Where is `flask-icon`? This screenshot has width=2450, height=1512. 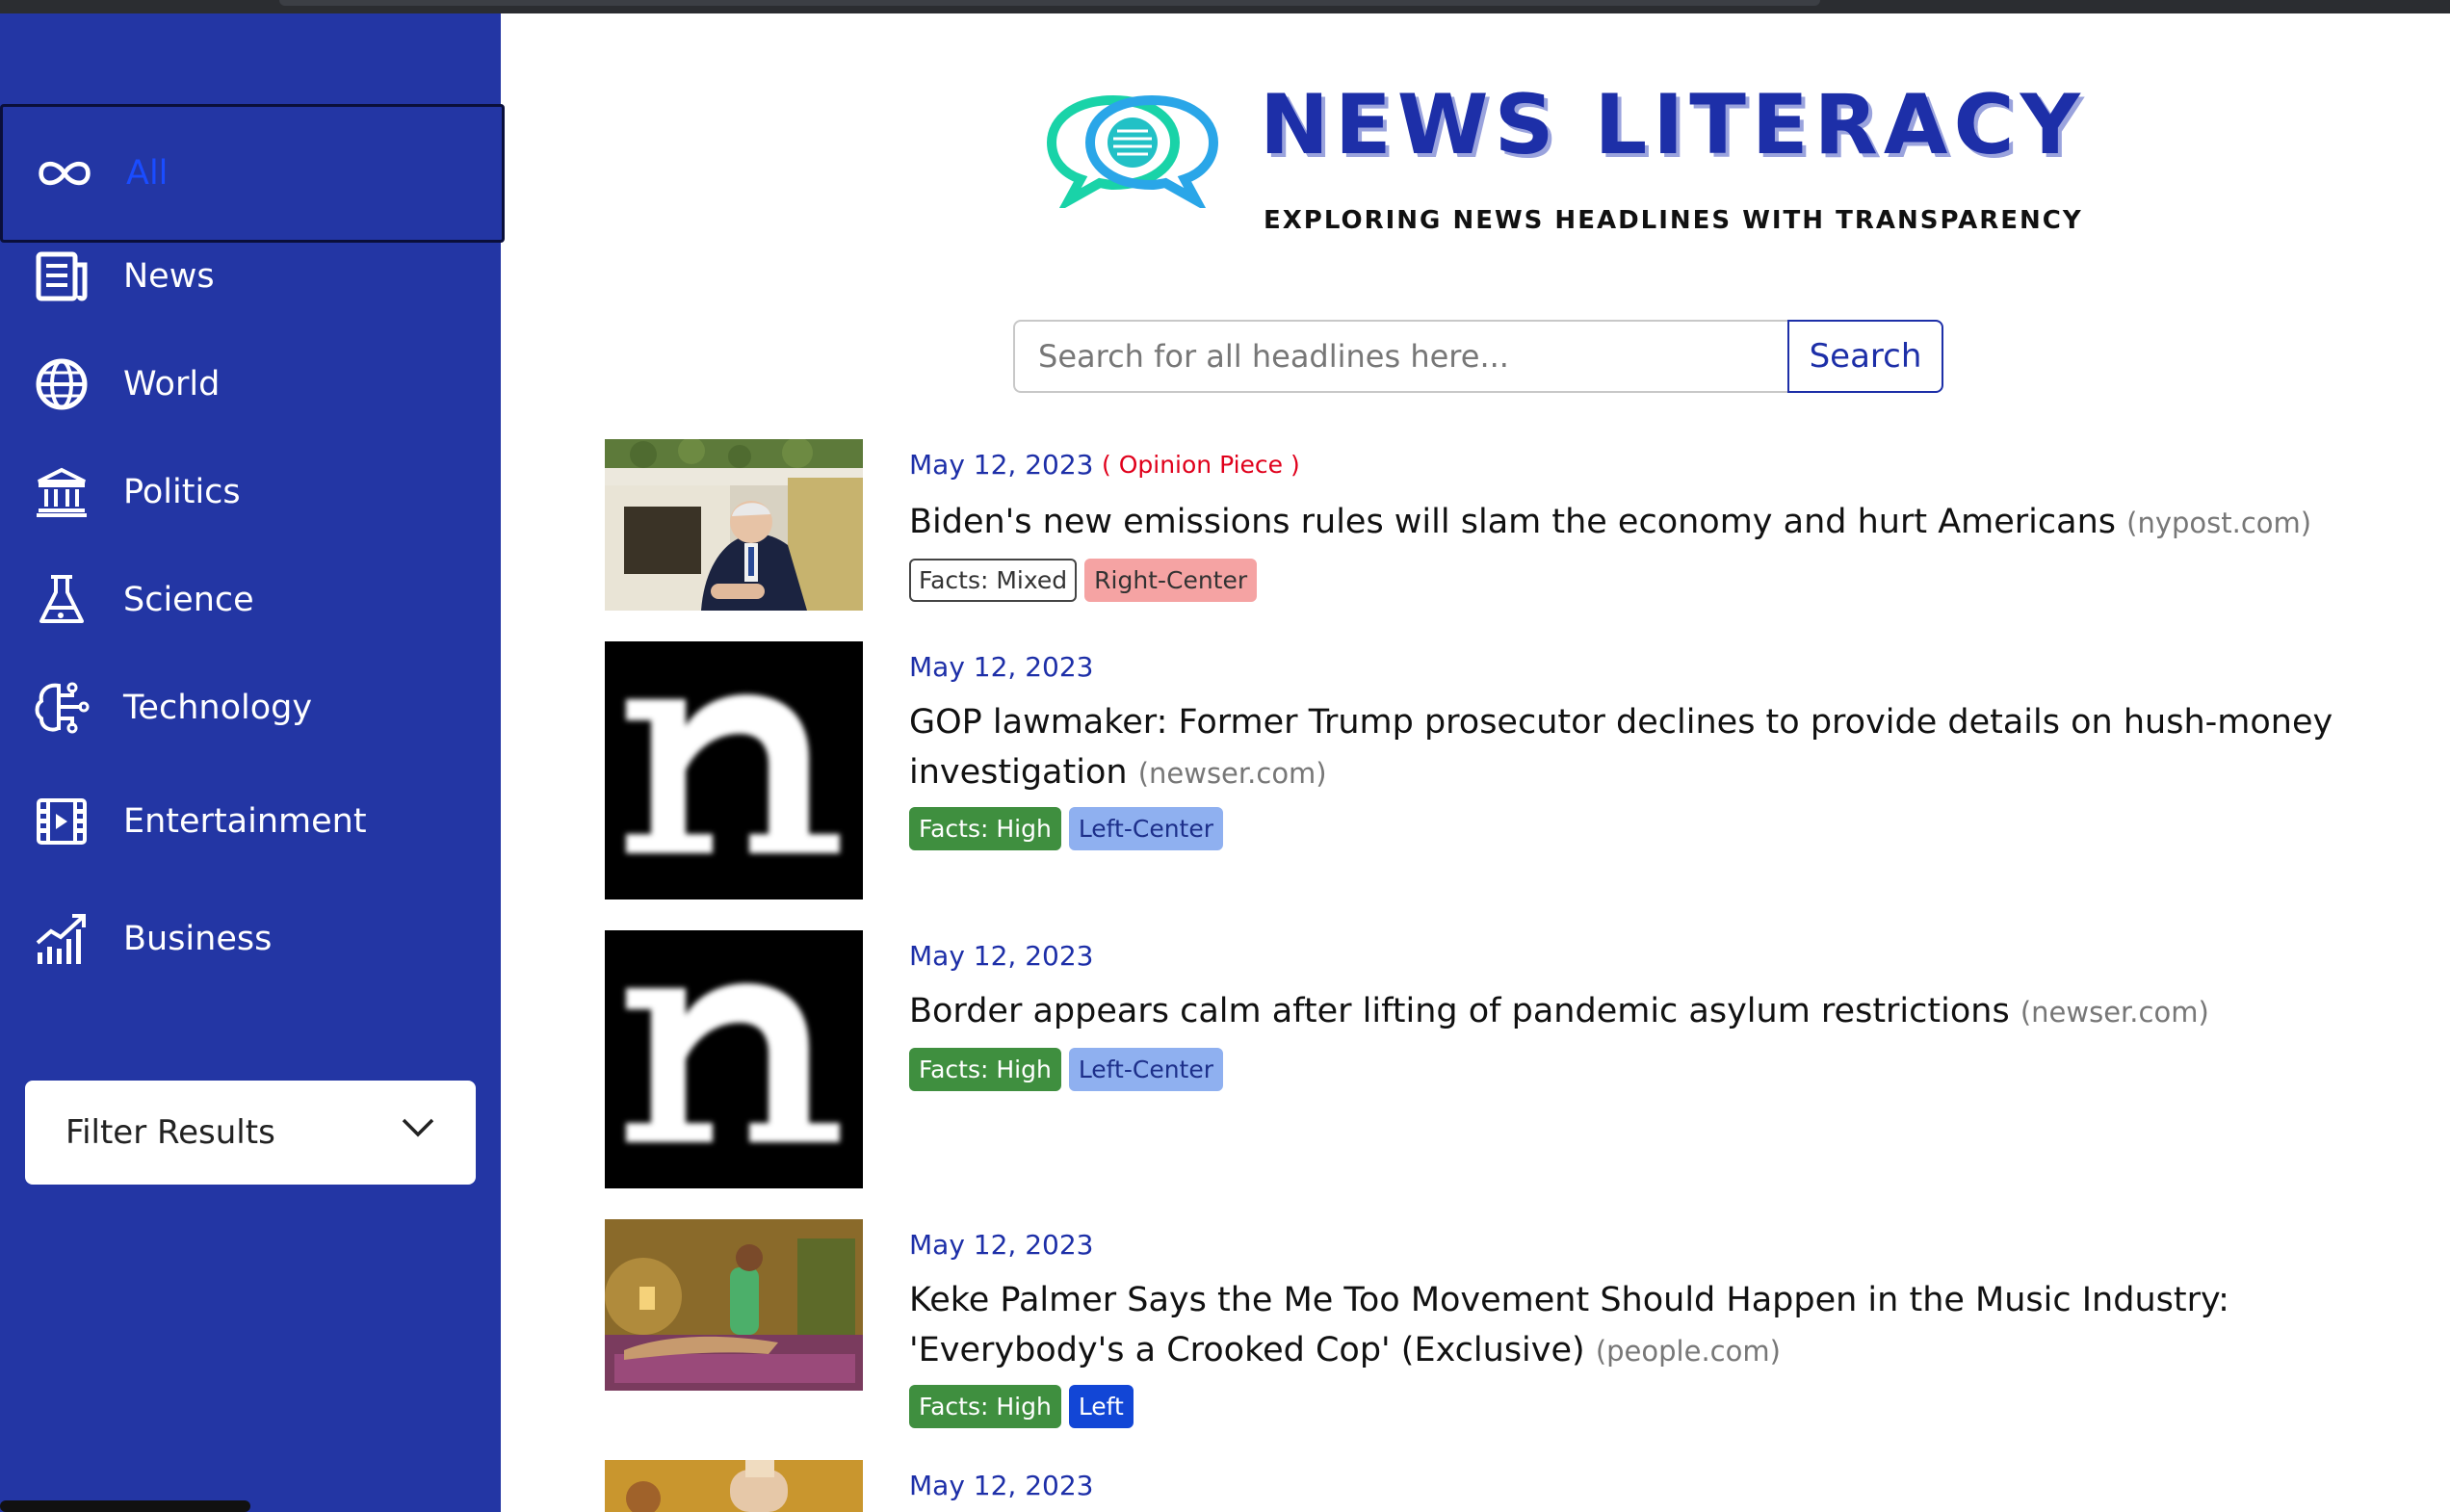 flask-icon is located at coordinates (62, 600).